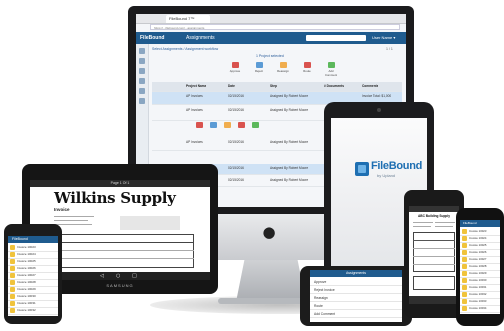 The height and width of the screenshot is (331, 504). I want to click on header-date: Date, so click(231, 86).